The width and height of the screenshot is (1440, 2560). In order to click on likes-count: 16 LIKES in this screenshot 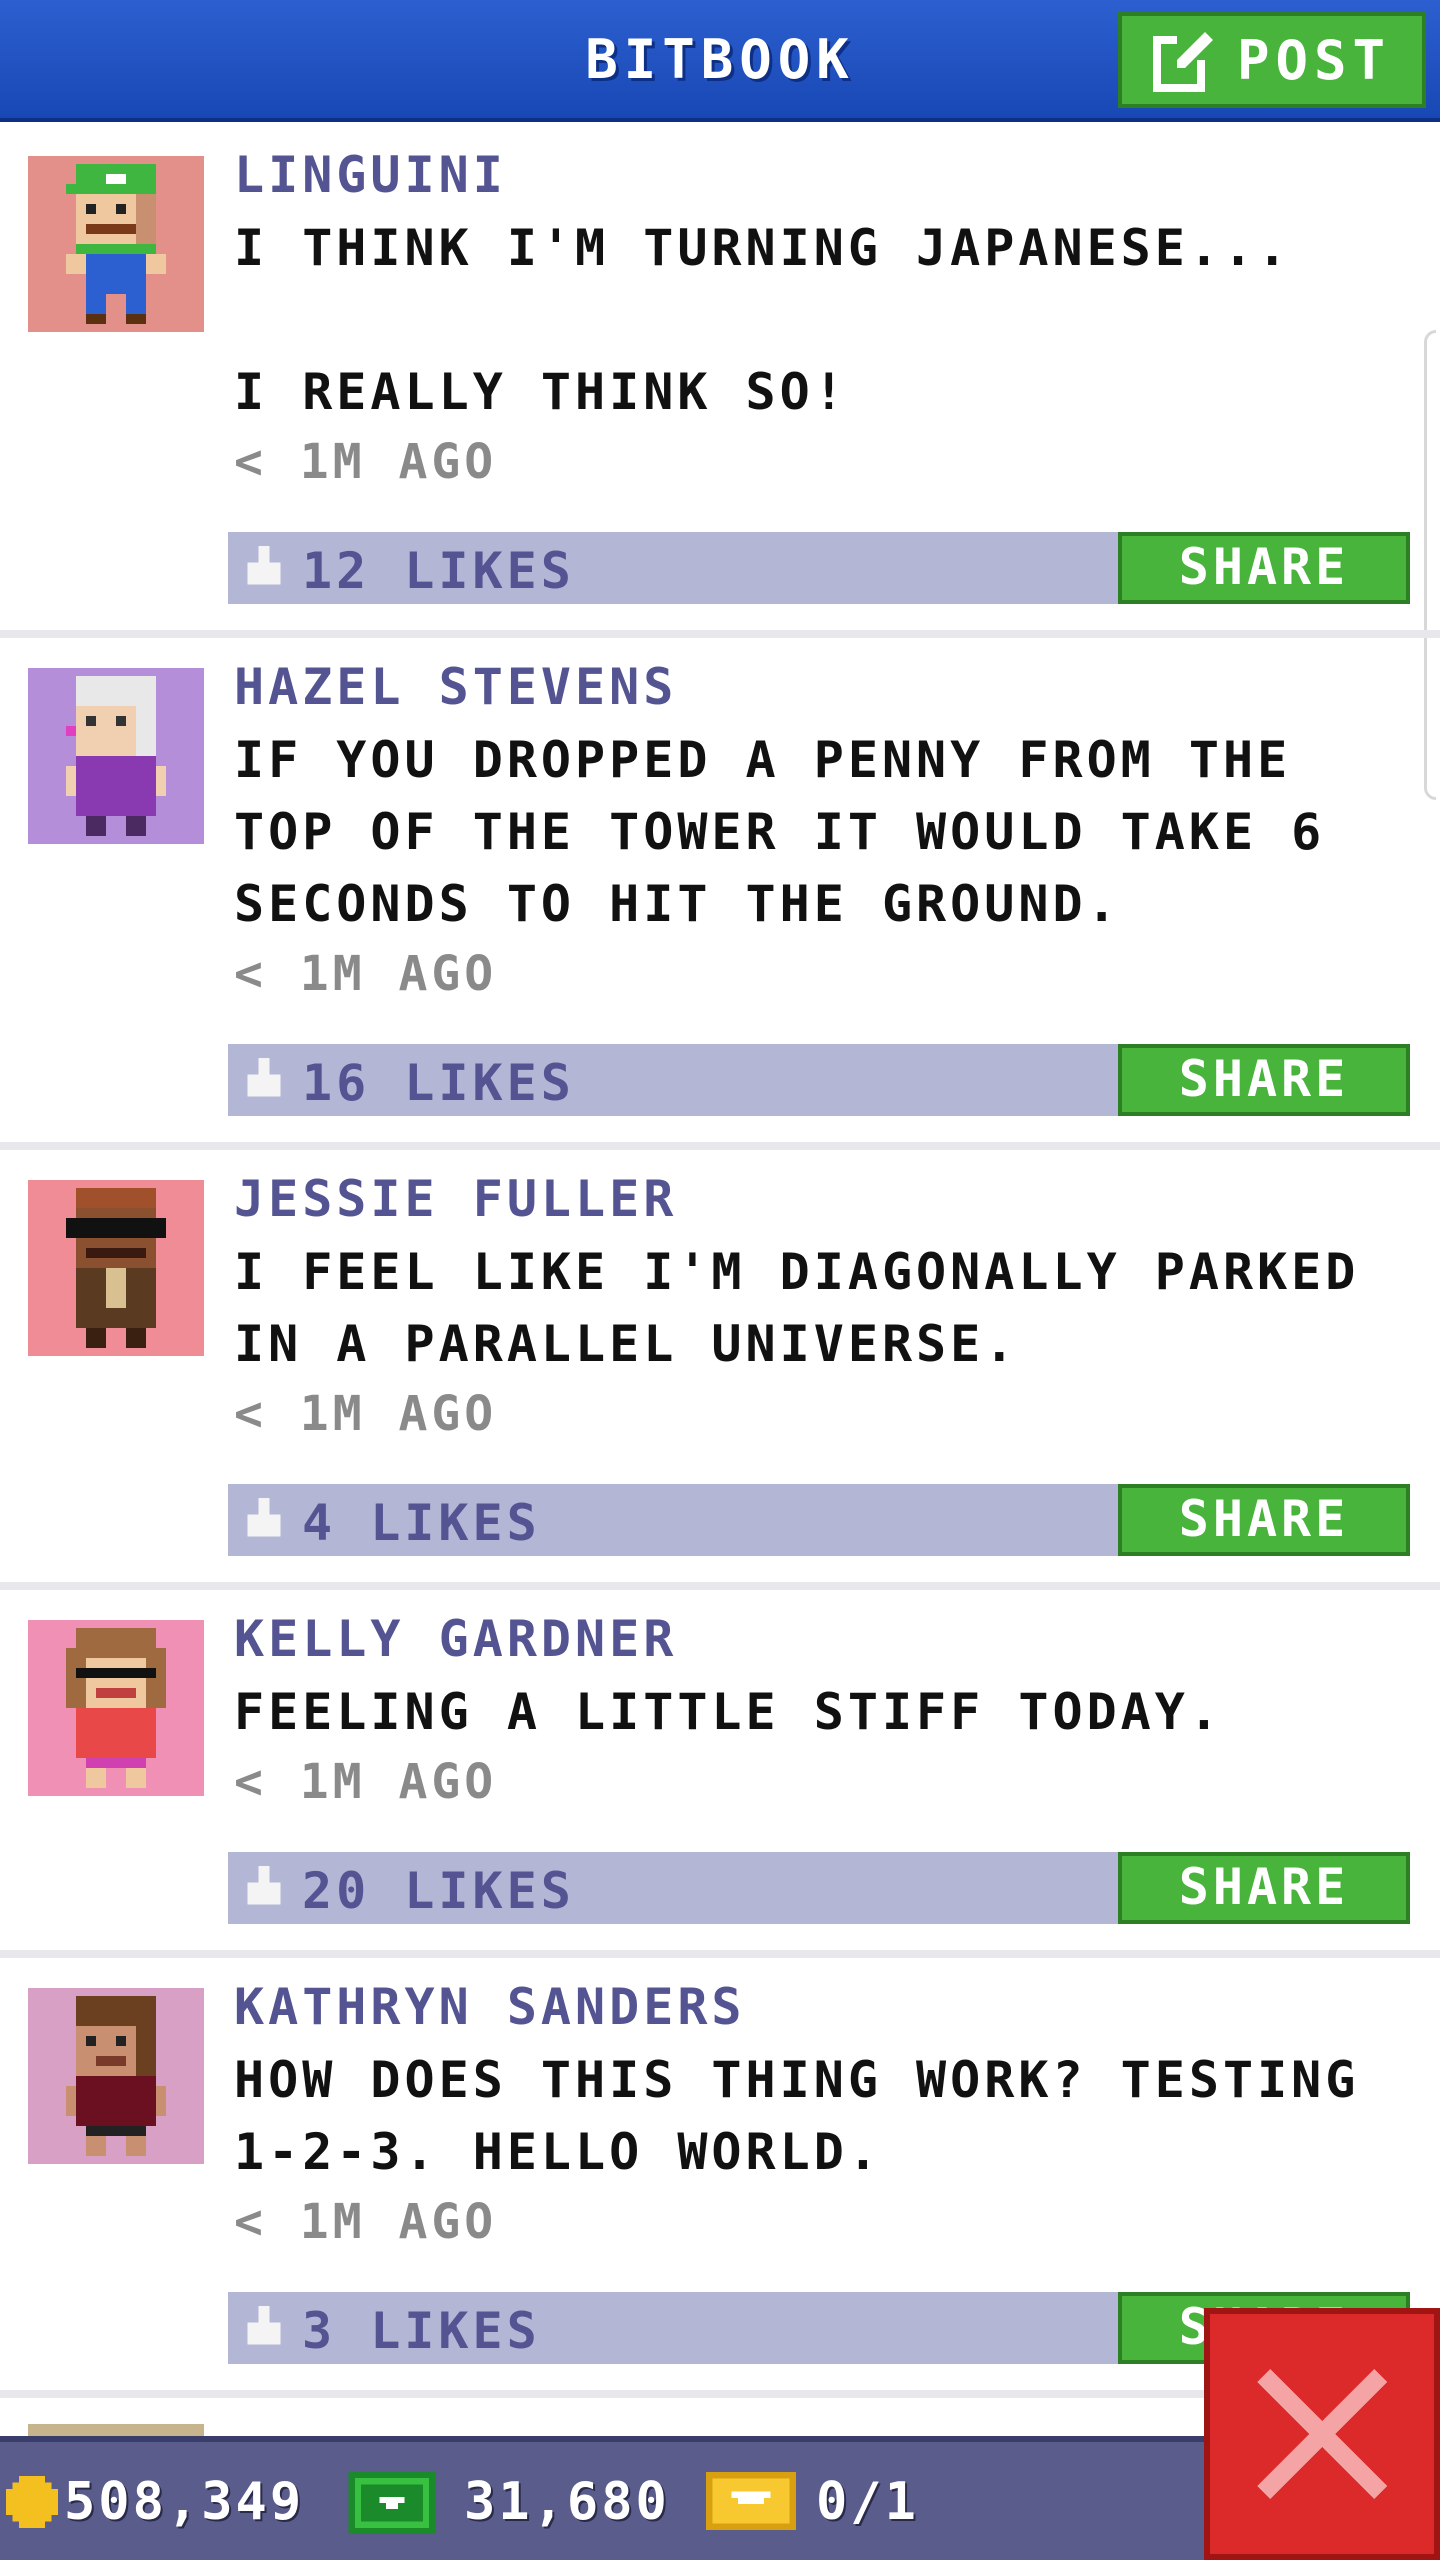, I will do `click(438, 1083)`.